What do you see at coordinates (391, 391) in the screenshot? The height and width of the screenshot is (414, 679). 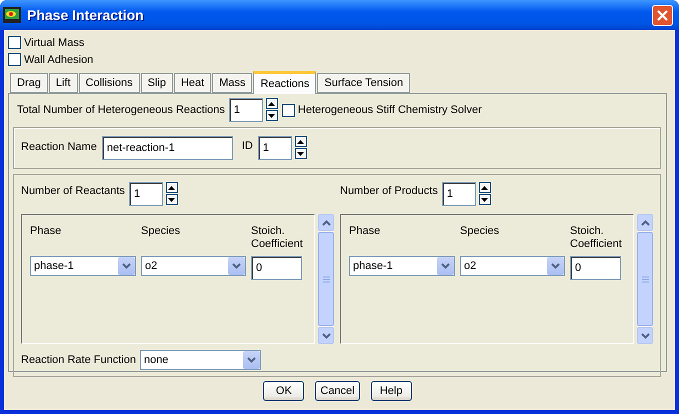 I see `dialog-button: Help` at bounding box center [391, 391].